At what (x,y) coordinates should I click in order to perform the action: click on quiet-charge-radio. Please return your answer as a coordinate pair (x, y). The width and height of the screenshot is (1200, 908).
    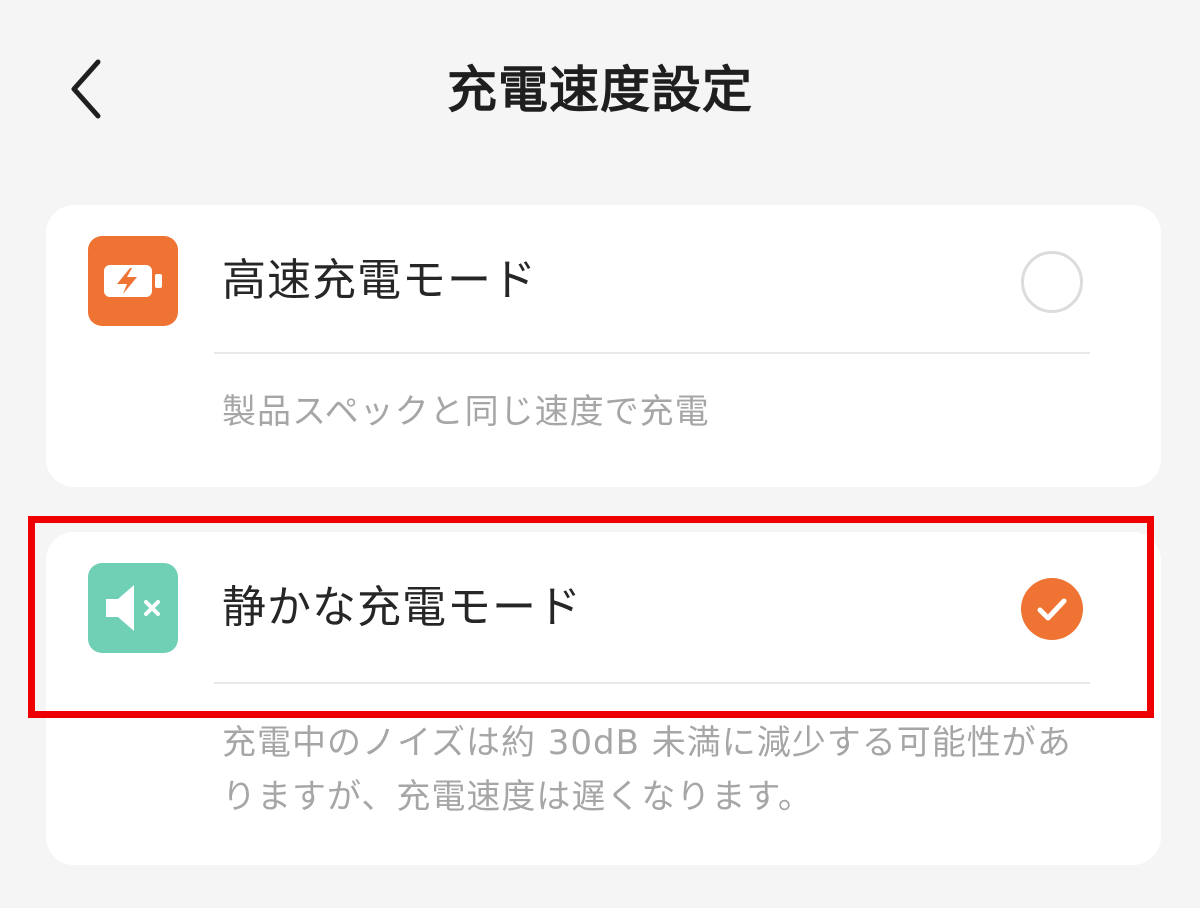
    Looking at the image, I should click on (1052, 609).